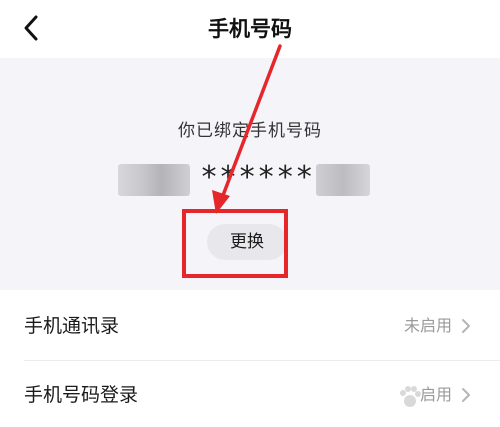 The width and height of the screenshot is (500, 427). I want to click on paw-logo-icon, so click(410, 396).